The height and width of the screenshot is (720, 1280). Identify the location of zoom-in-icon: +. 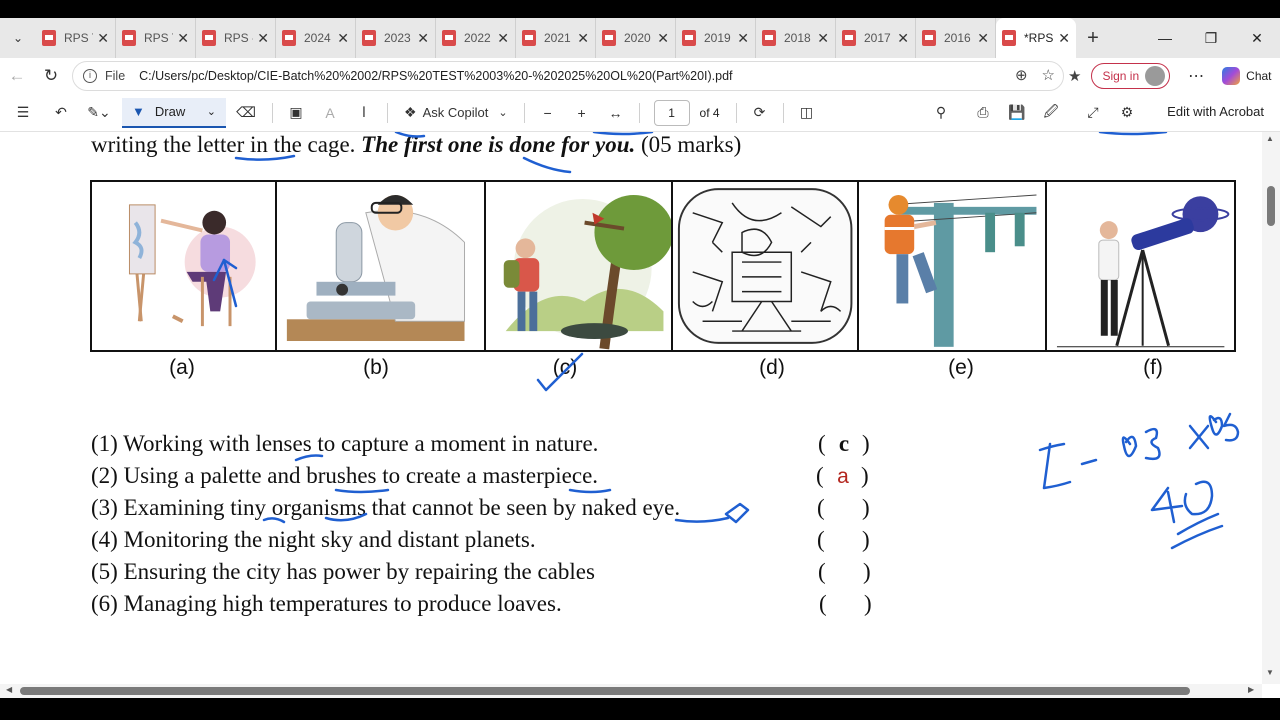
(582, 113).